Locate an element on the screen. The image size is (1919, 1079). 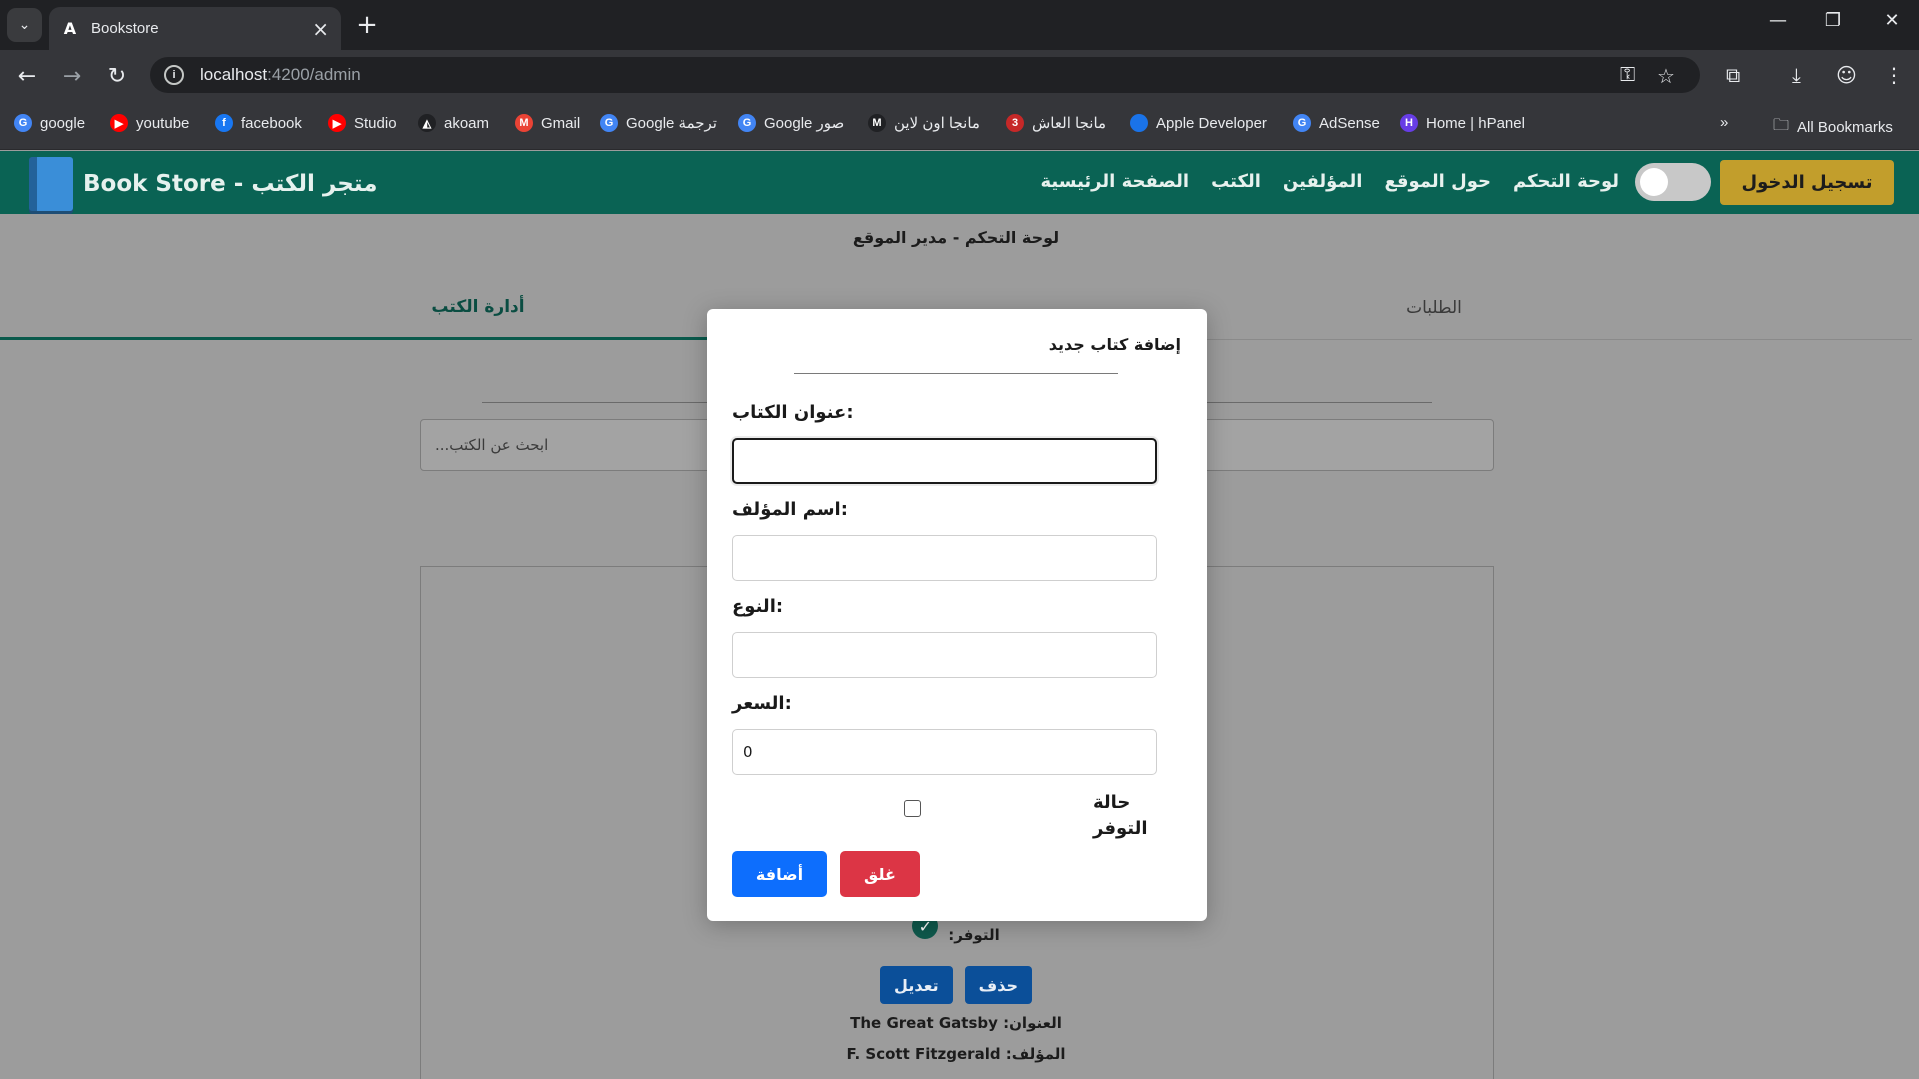
availability-label: التوفر: is located at coordinates (974, 935).